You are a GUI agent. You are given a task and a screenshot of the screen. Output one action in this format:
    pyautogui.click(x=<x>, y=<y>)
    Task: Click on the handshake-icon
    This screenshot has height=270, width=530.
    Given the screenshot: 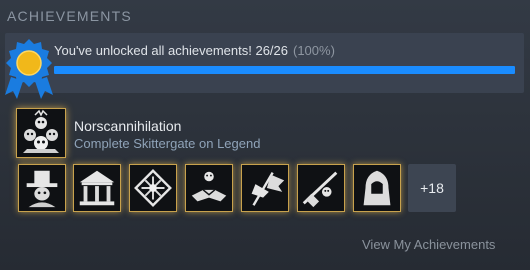 What is the action you would take?
    pyautogui.click(x=209, y=188)
    